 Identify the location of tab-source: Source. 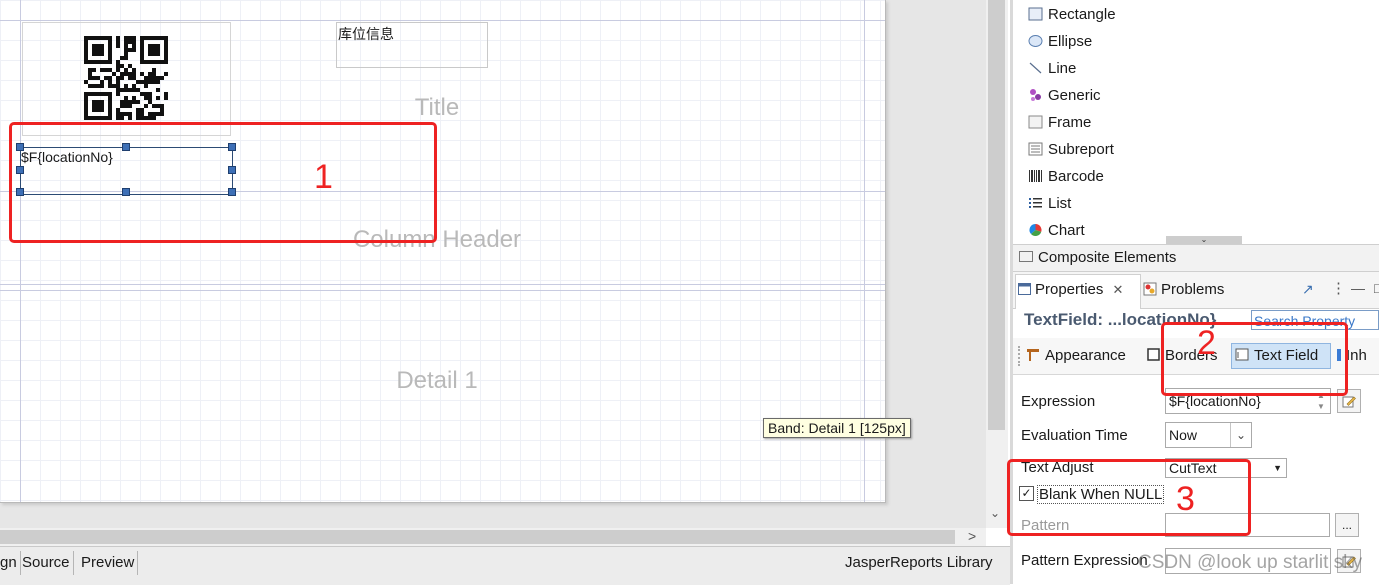
(46, 563).